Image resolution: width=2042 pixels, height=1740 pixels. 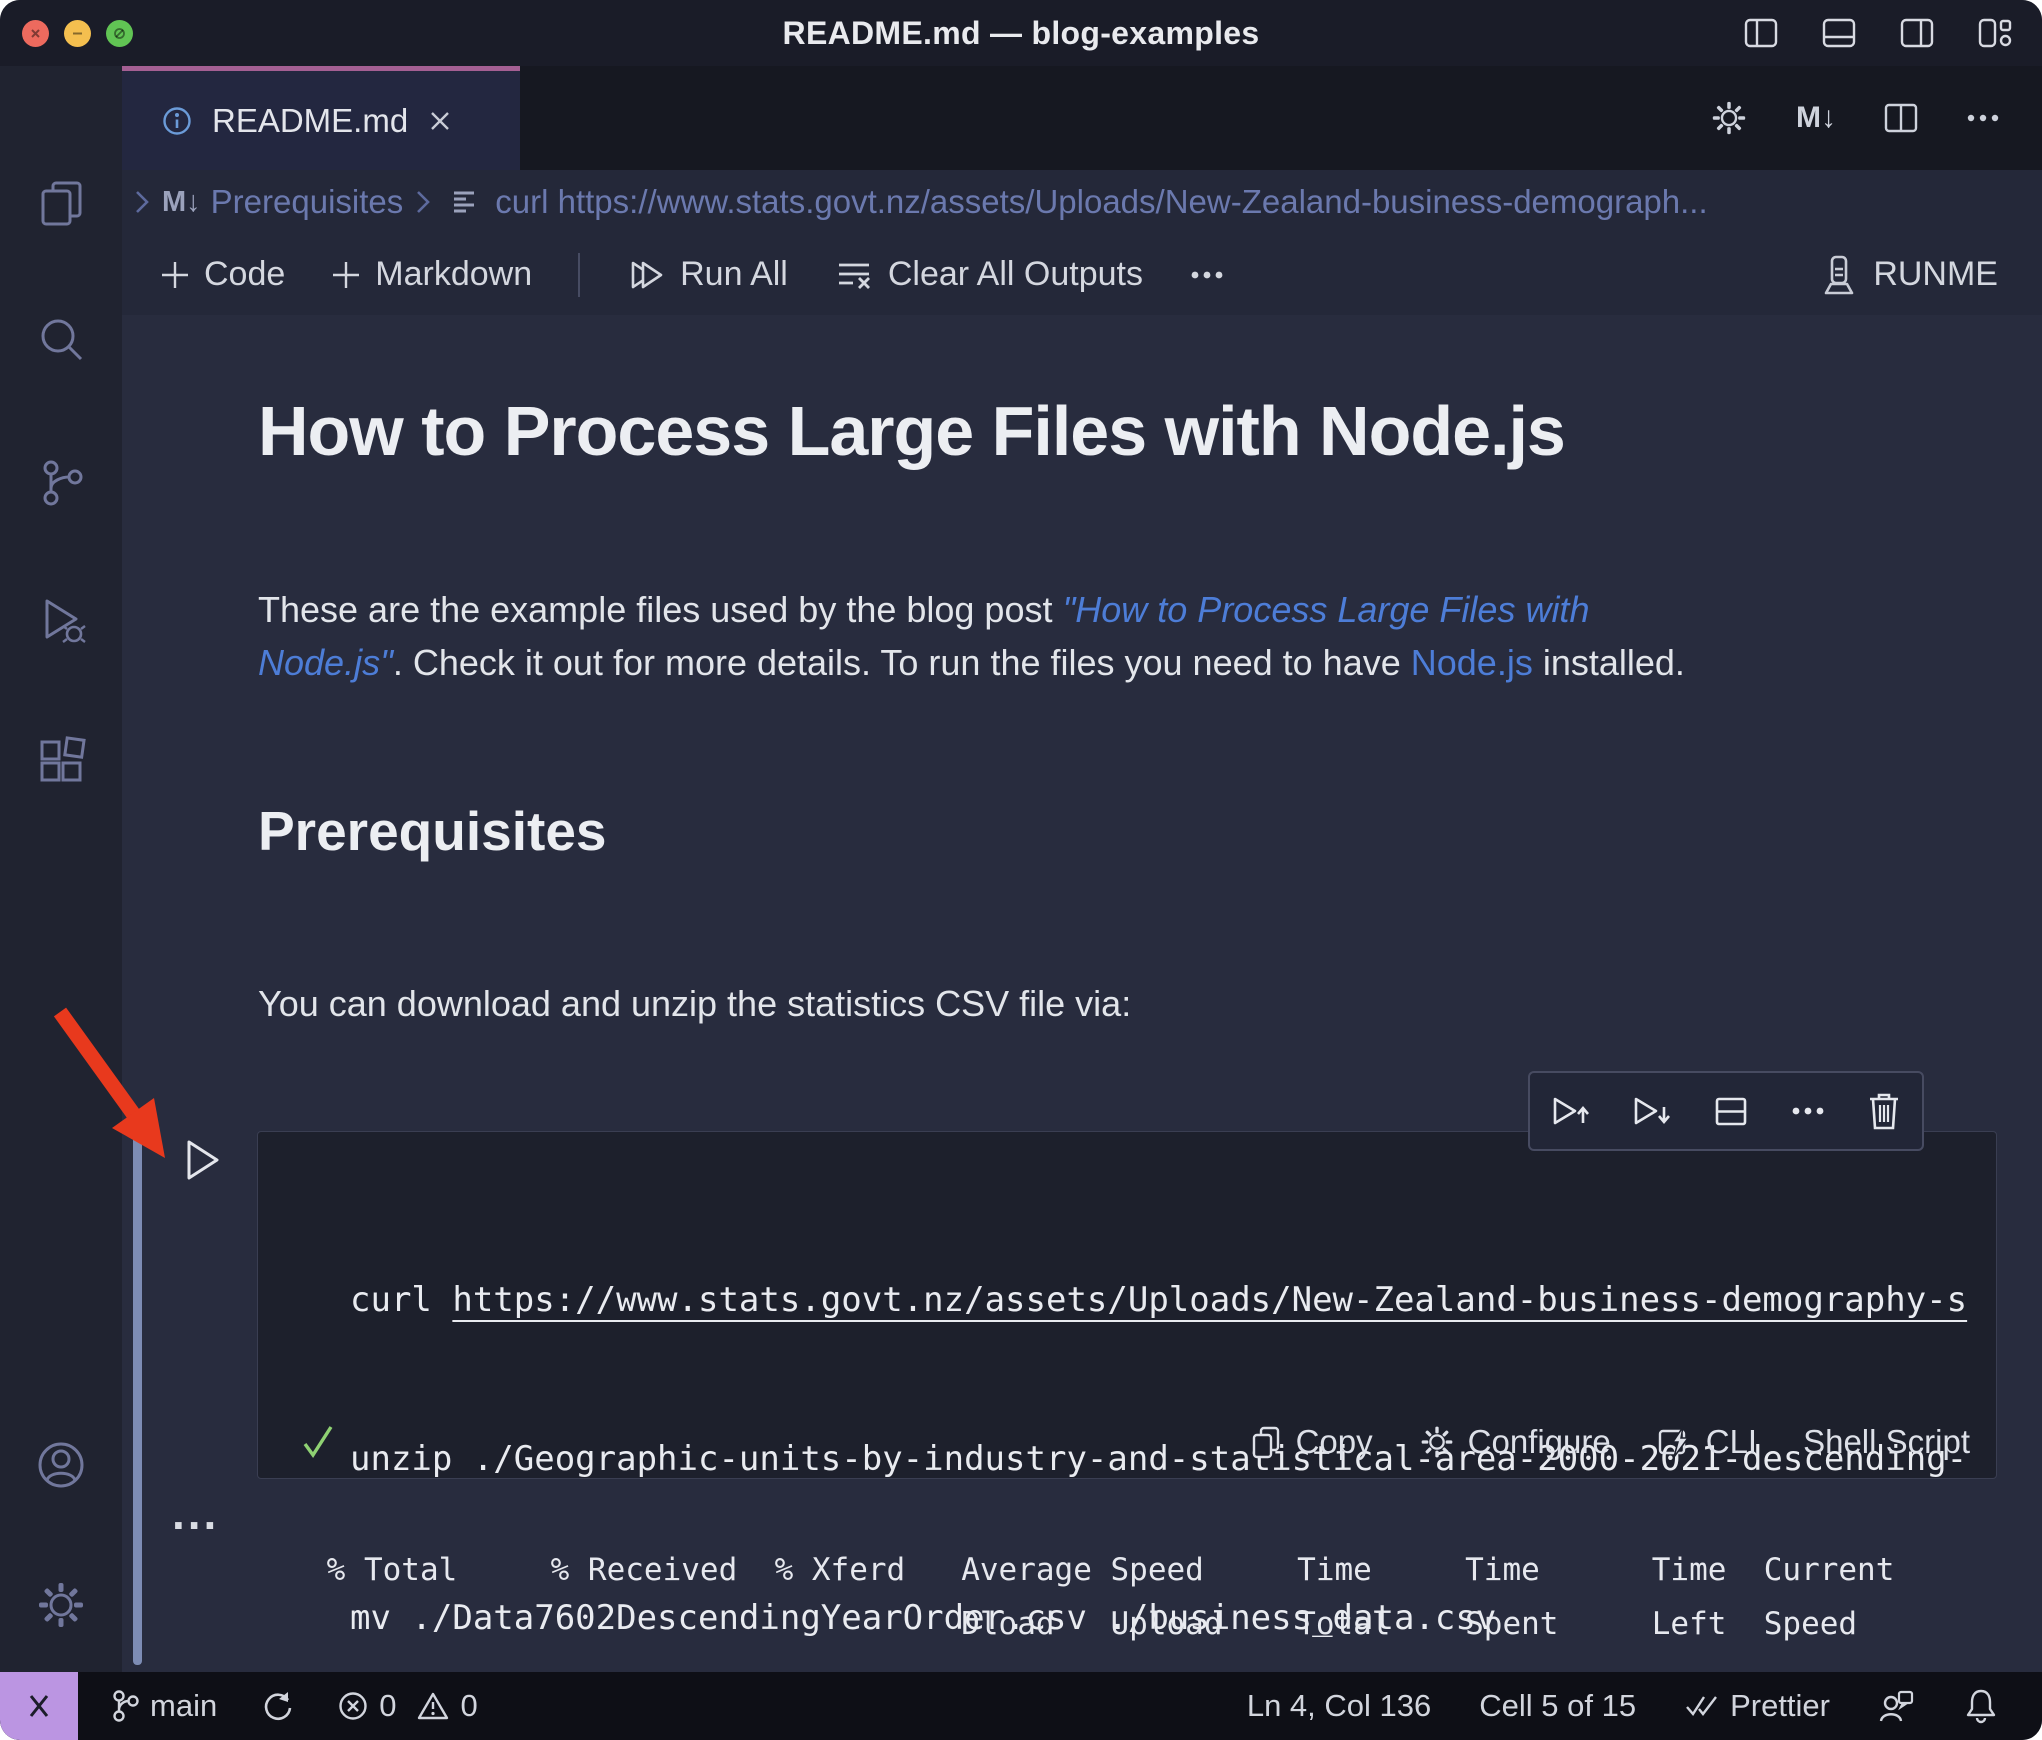 I want to click on notifications-bell-icon, so click(x=1981, y=1706).